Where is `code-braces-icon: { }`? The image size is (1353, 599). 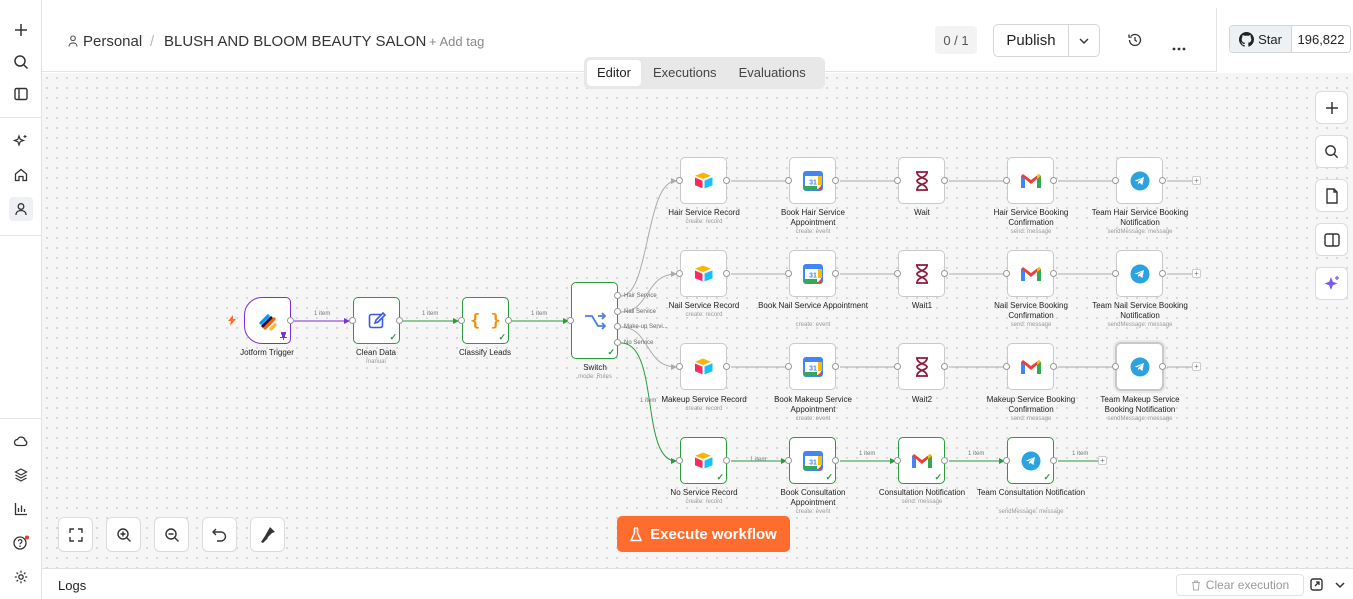
code-braces-icon: { } is located at coordinates (485, 320).